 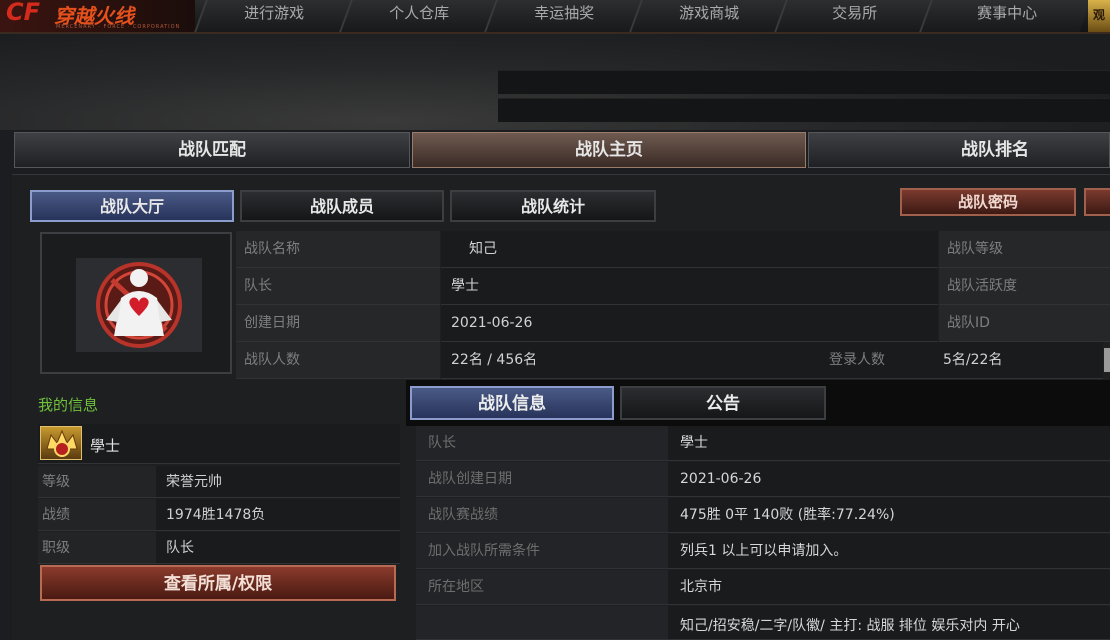 What do you see at coordinates (419, 13) in the screenshot?
I see `nav-label: 个人仓库` at bounding box center [419, 13].